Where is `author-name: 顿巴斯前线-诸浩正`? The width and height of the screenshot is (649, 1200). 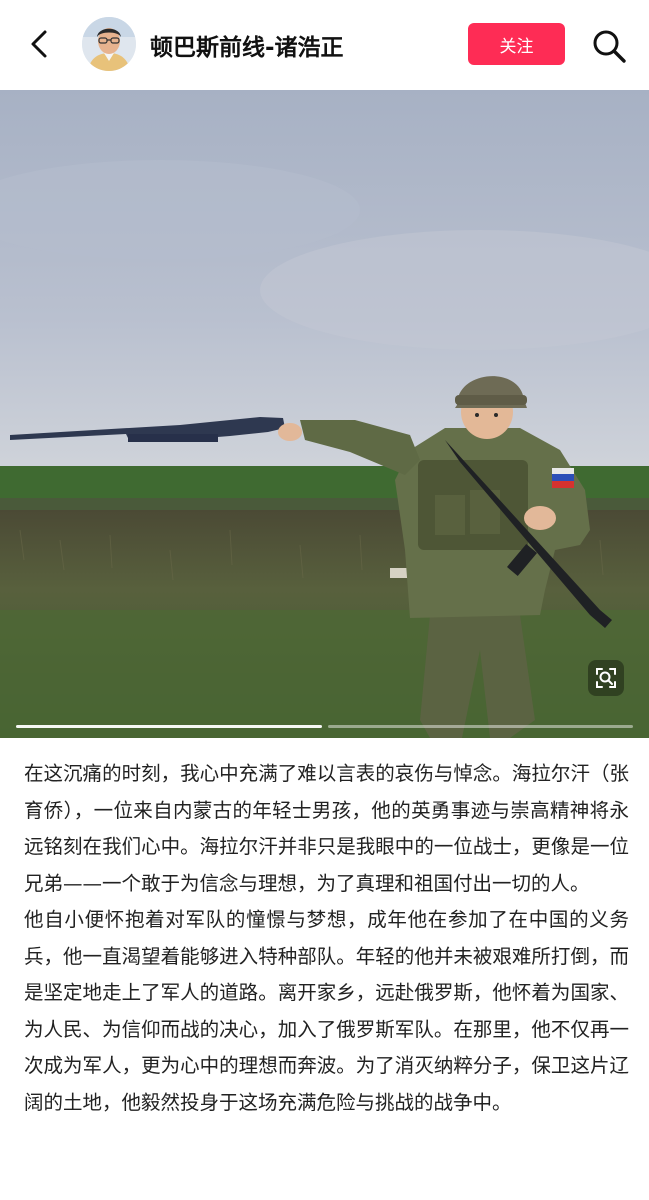
author-name: 顿巴斯前线-诸浩正 is located at coordinates (247, 45).